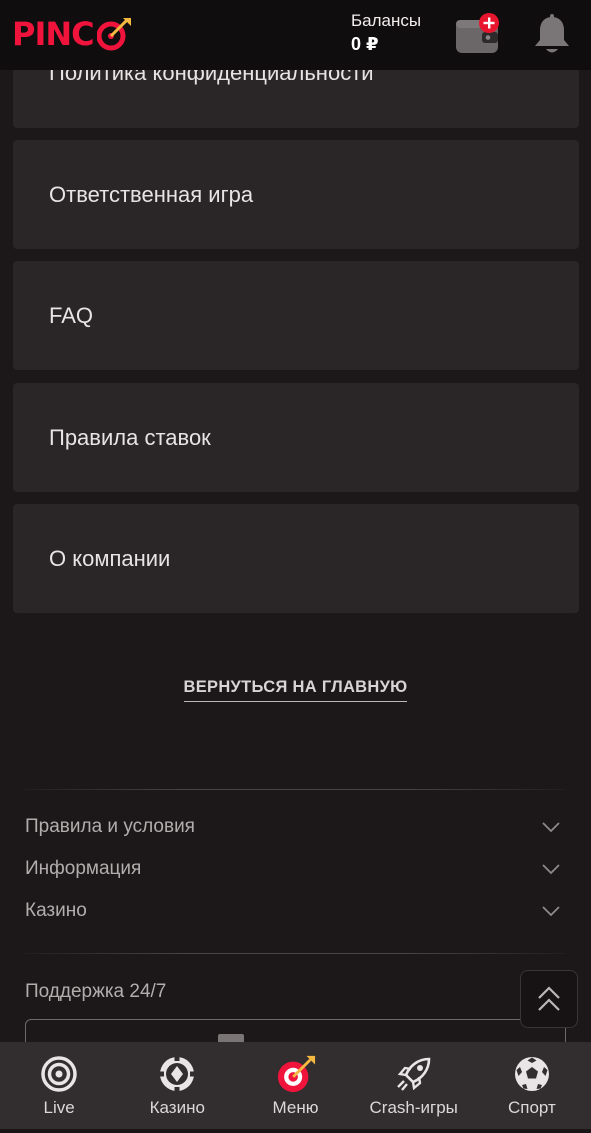 The image size is (591, 1133). Describe the element at coordinates (365, 43) in the screenshot. I see `balance-value: 0 ₽` at that location.